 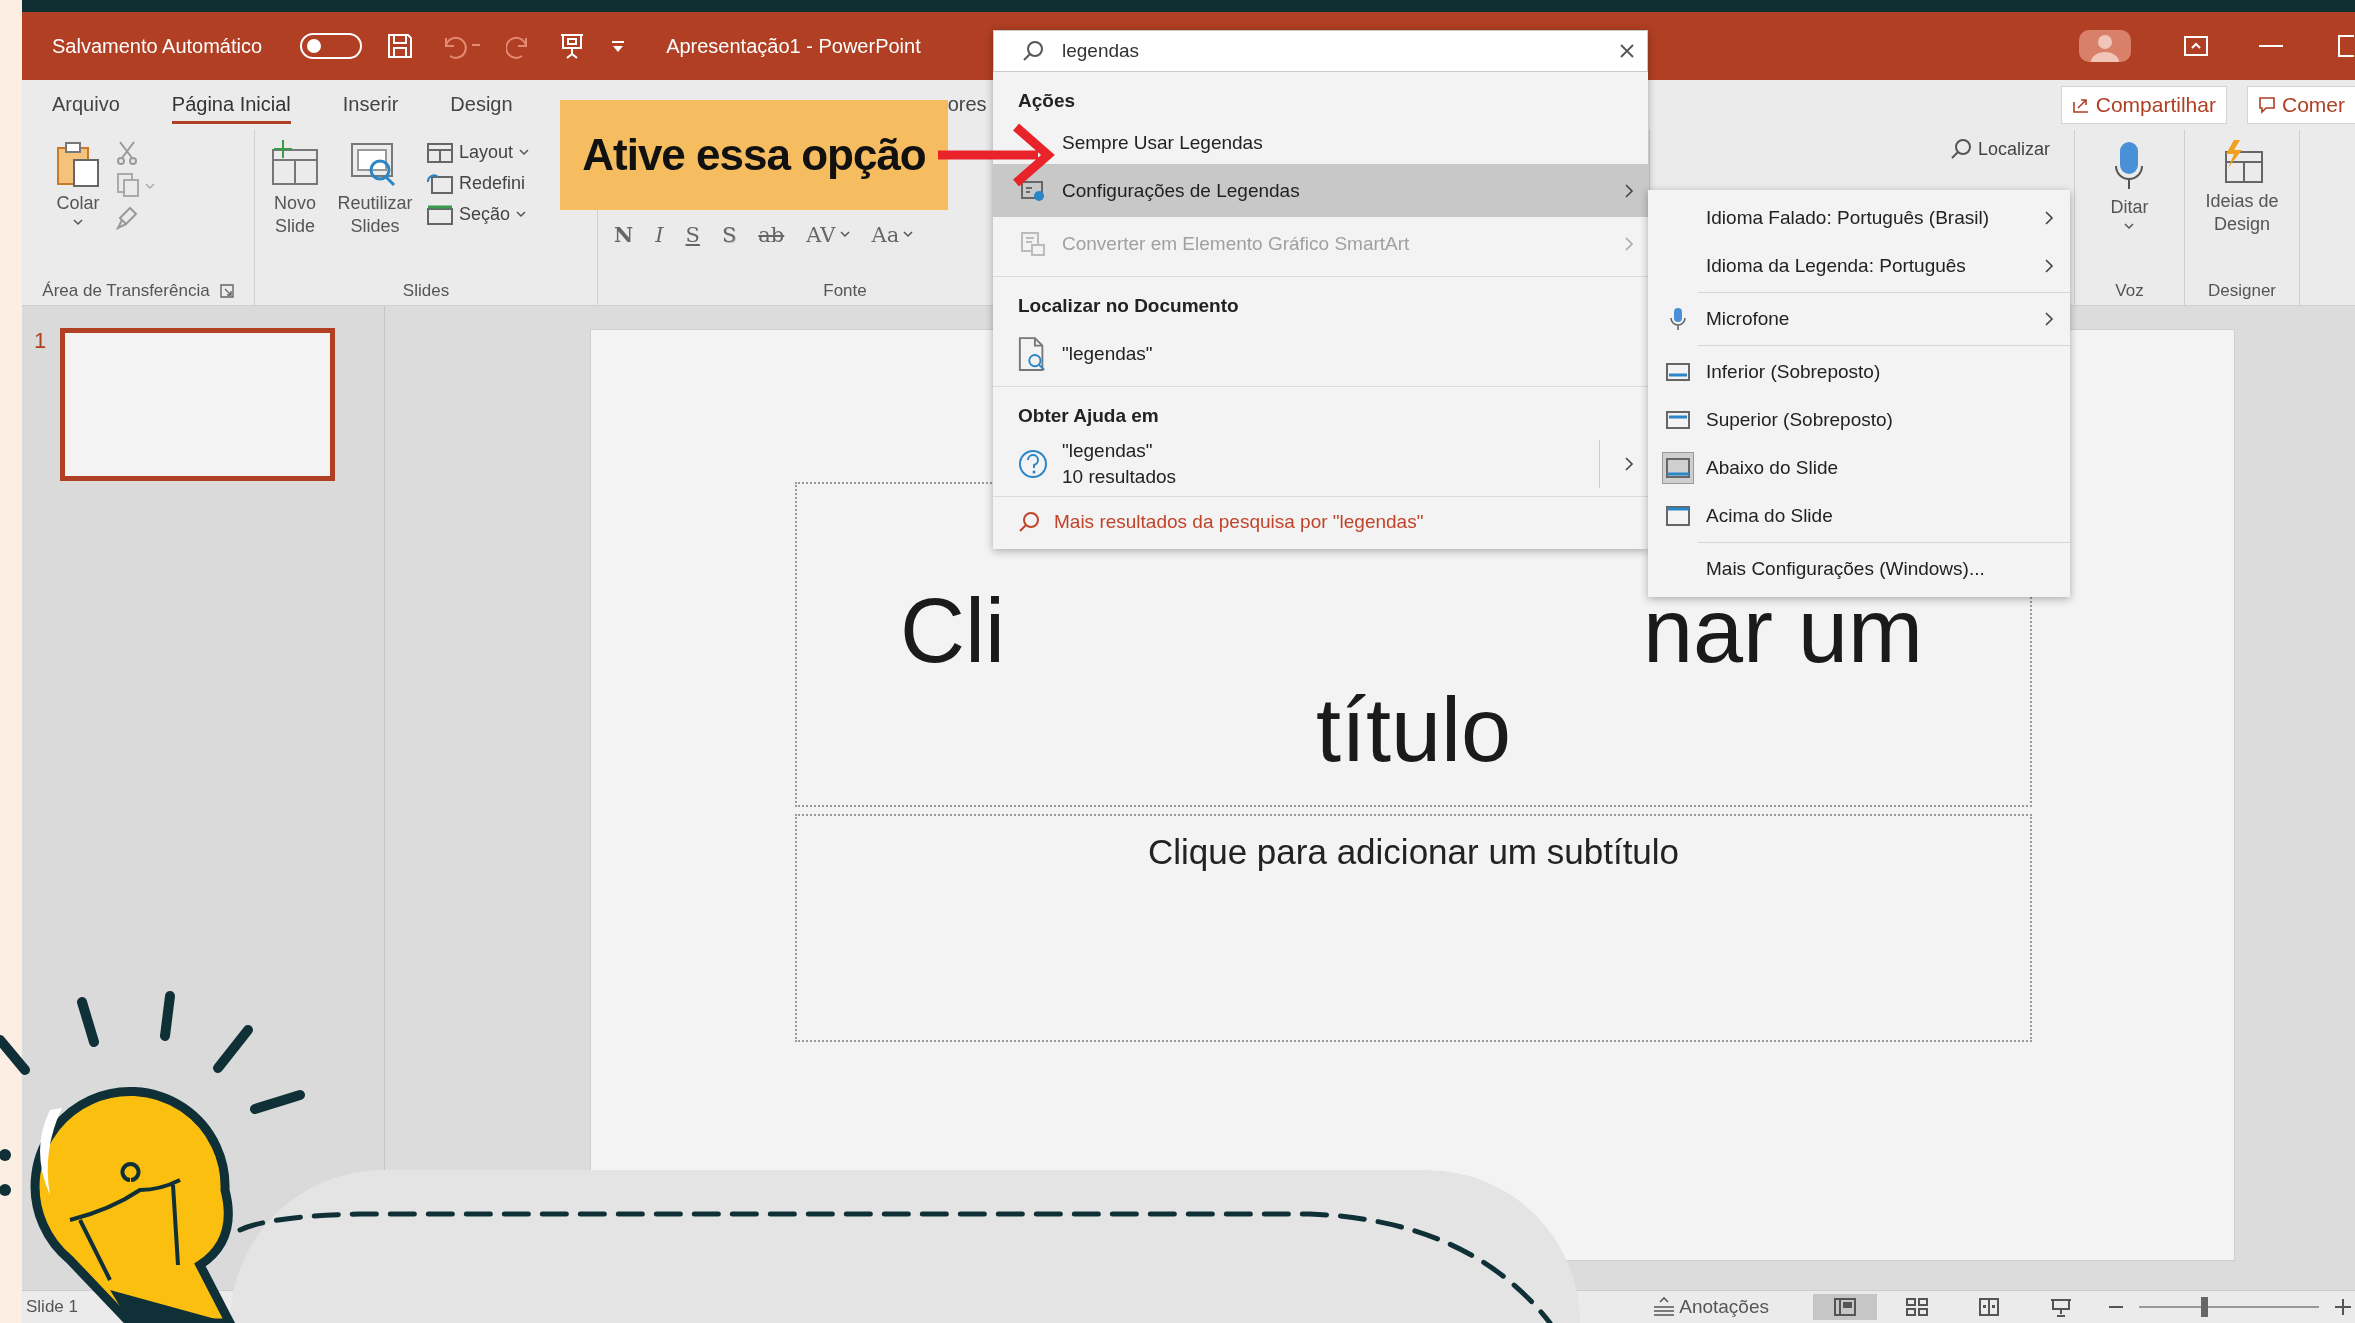 I want to click on ribbon-tab: Arquivo, so click(x=86, y=105).